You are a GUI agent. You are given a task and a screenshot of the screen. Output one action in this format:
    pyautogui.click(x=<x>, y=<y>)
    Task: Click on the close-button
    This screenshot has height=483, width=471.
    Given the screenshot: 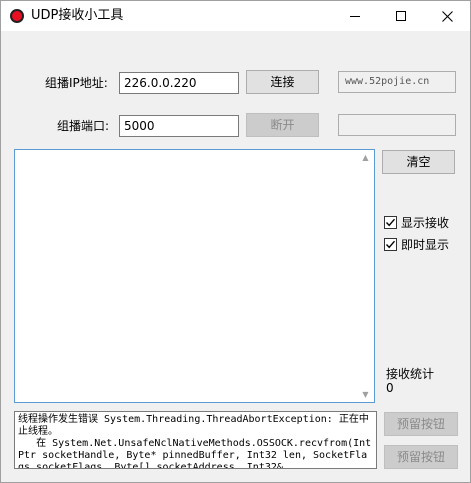 What is the action you would take?
    pyautogui.click(x=447, y=16)
    